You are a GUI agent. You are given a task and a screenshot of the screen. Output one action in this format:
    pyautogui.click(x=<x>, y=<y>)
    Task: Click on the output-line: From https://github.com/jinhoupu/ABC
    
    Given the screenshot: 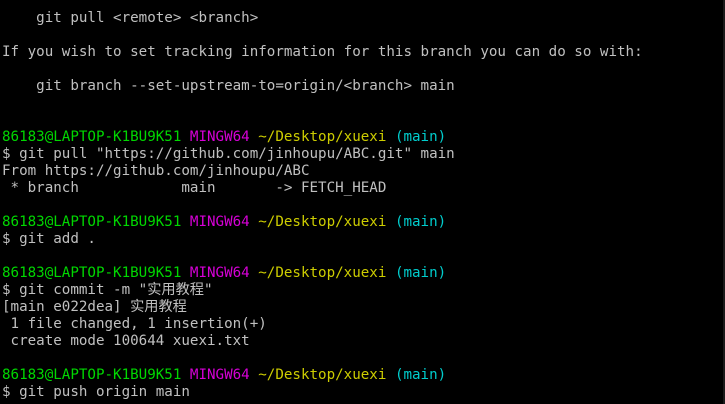 What is the action you would take?
    pyautogui.click(x=362, y=171)
    